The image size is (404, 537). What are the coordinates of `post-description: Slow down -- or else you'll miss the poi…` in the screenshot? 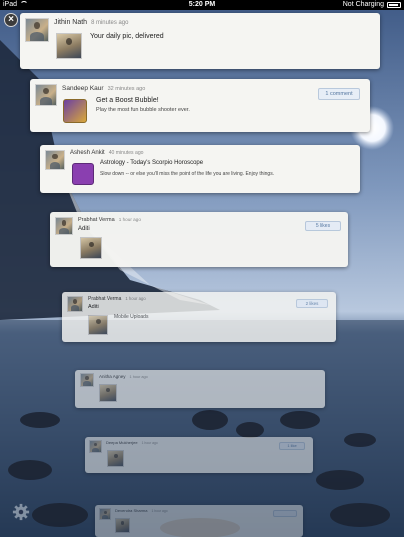 It's located at (187, 174).